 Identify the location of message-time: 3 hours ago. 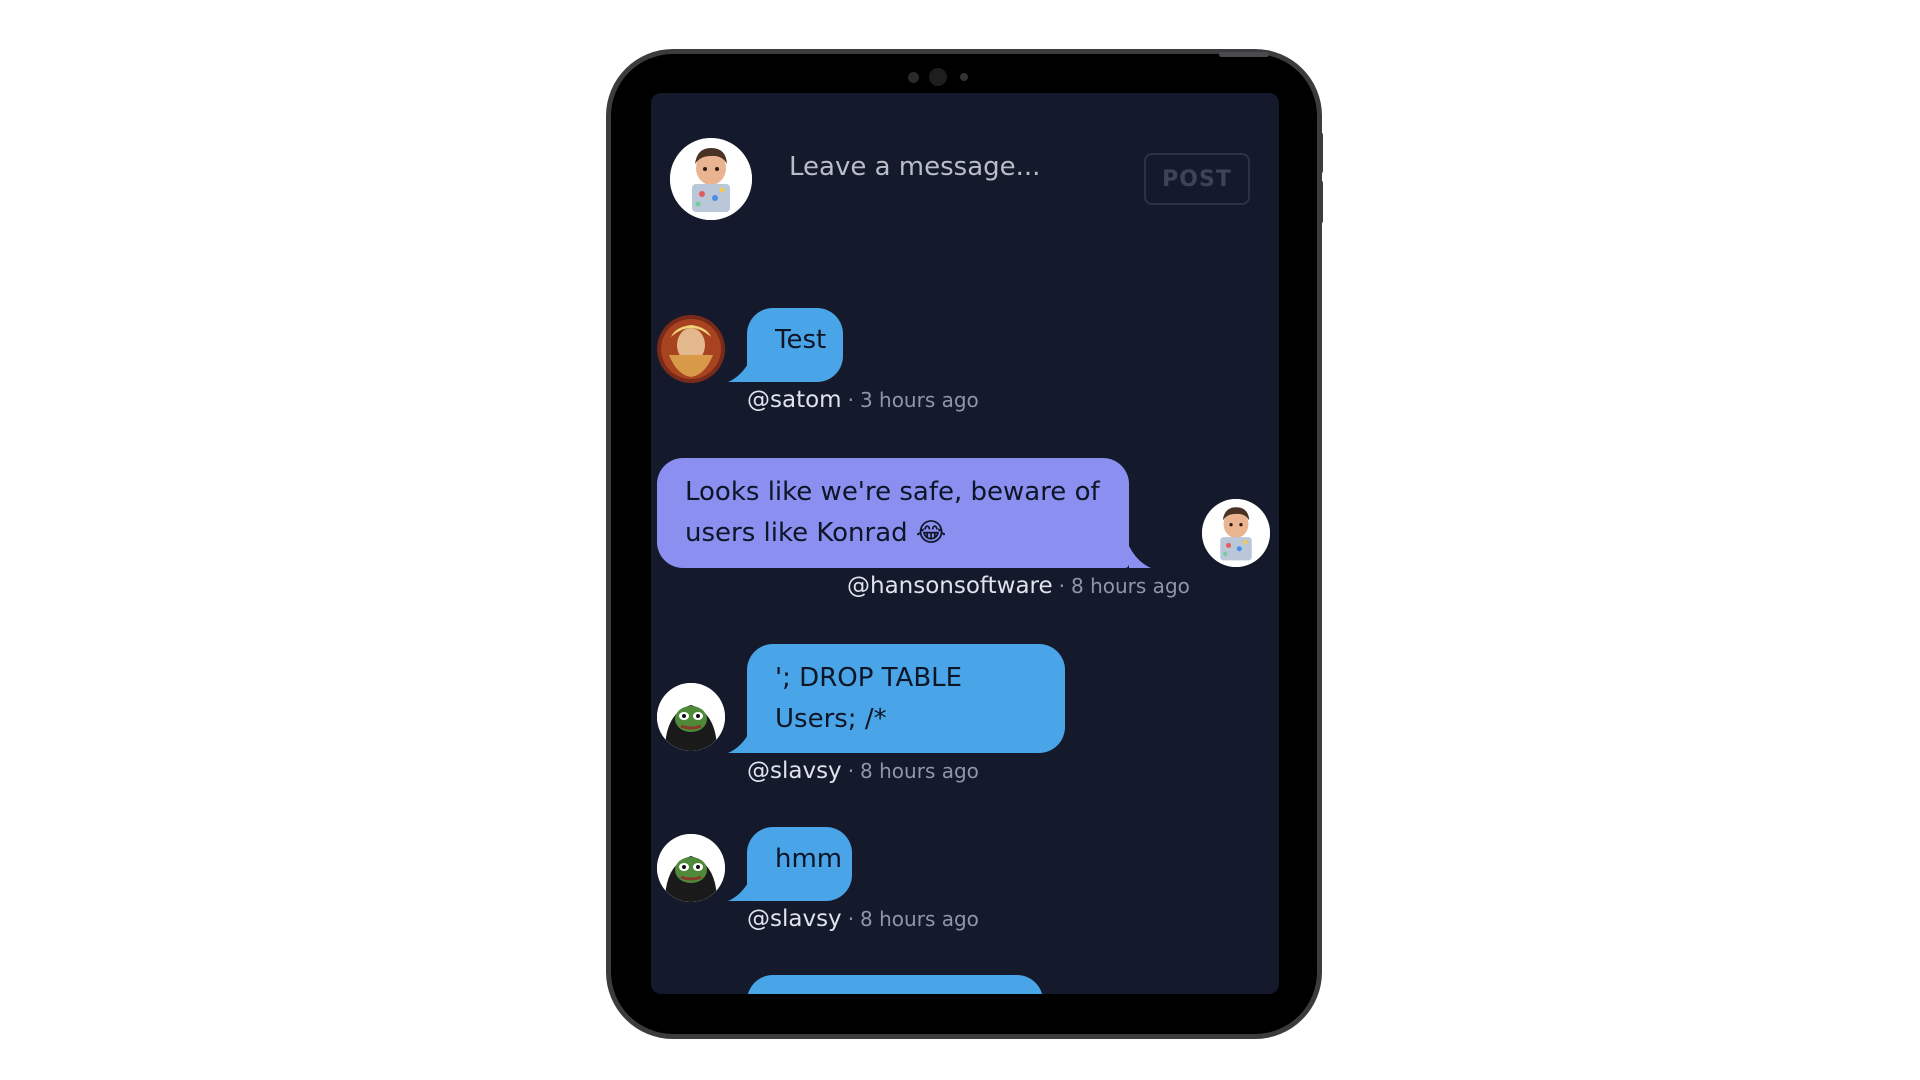
(919, 400).